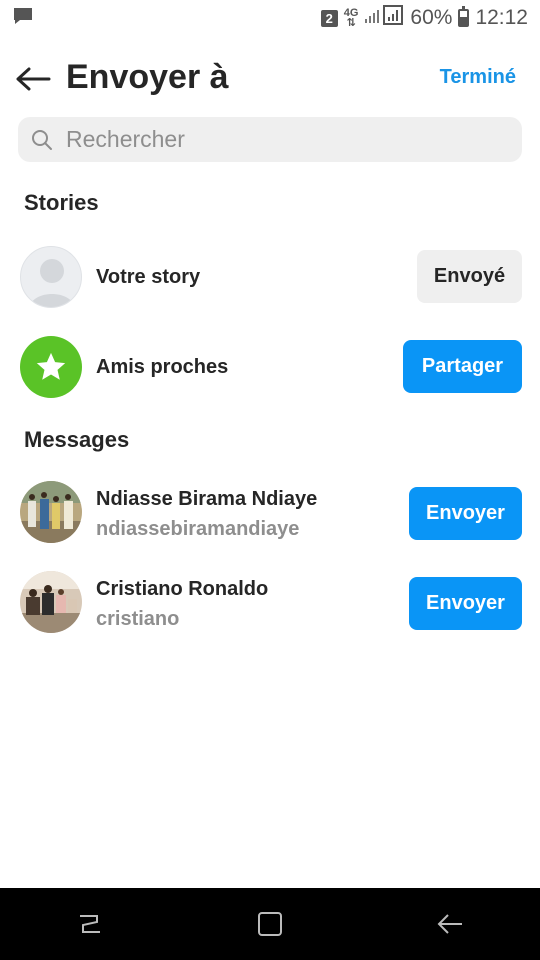  Describe the element at coordinates (270, 18) in the screenshot. I see `status-bar: 2 4G ⇅ 60% 12:12` at that location.